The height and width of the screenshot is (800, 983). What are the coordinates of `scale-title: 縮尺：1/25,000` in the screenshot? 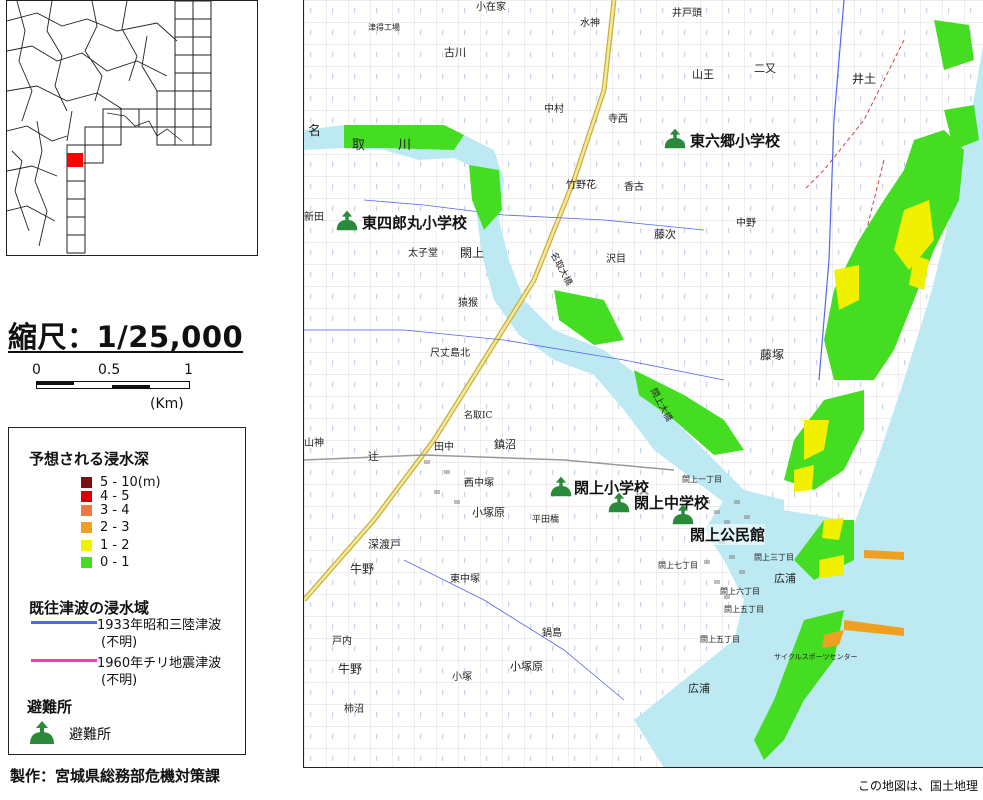 It's located at (126, 337).